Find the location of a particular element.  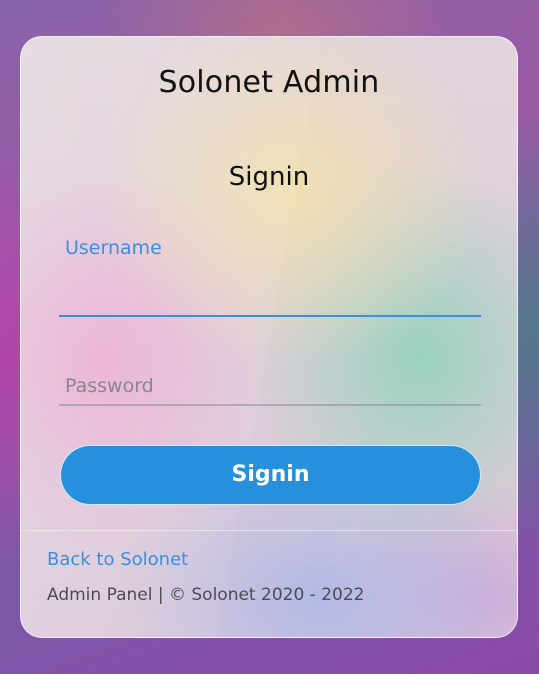

username-field: Username is located at coordinates (270, 277).